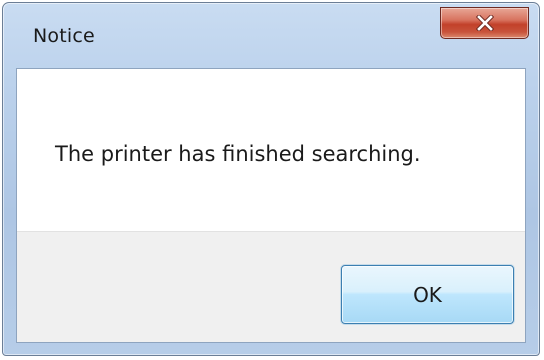  I want to click on ok-button: OK, so click(427, 294).